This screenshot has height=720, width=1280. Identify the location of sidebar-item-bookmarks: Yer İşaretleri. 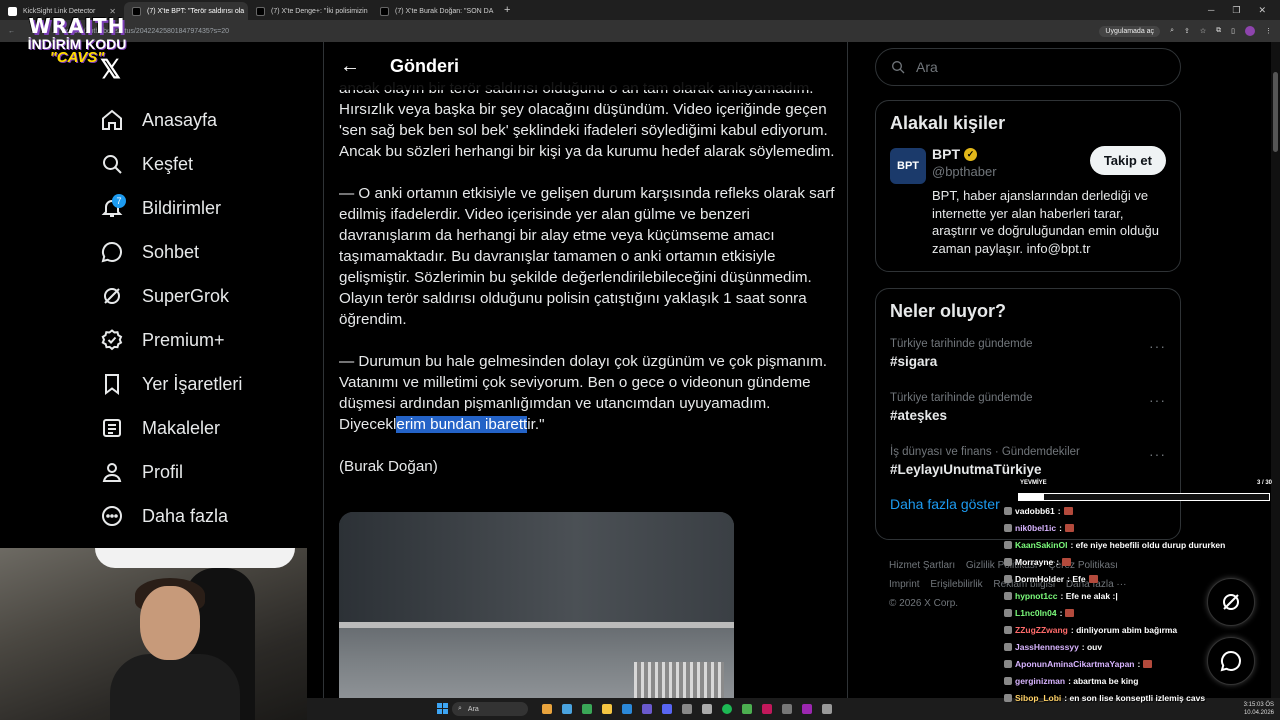
(200, 384).